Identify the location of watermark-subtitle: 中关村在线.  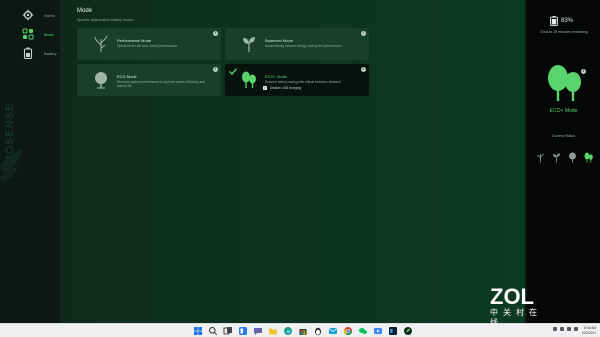
(516, 317).